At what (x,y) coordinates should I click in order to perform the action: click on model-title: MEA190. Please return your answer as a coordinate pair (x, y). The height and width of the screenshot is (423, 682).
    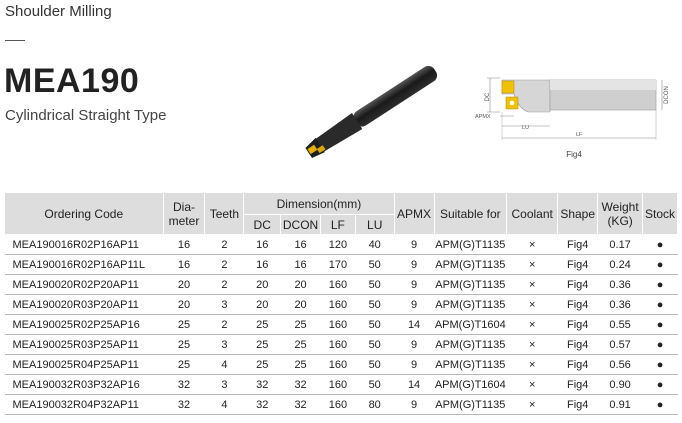
    Looking at the image, I should click on (72, 81).